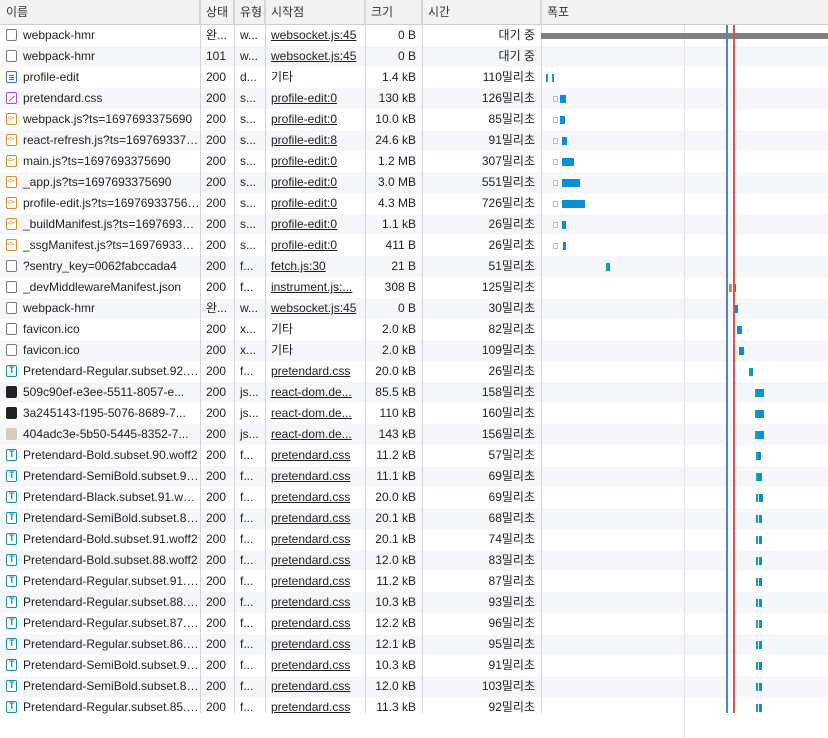 Image resolution: width=828 pixels, height=738 pixels. I want to click on column-divider, so click(365, 356).